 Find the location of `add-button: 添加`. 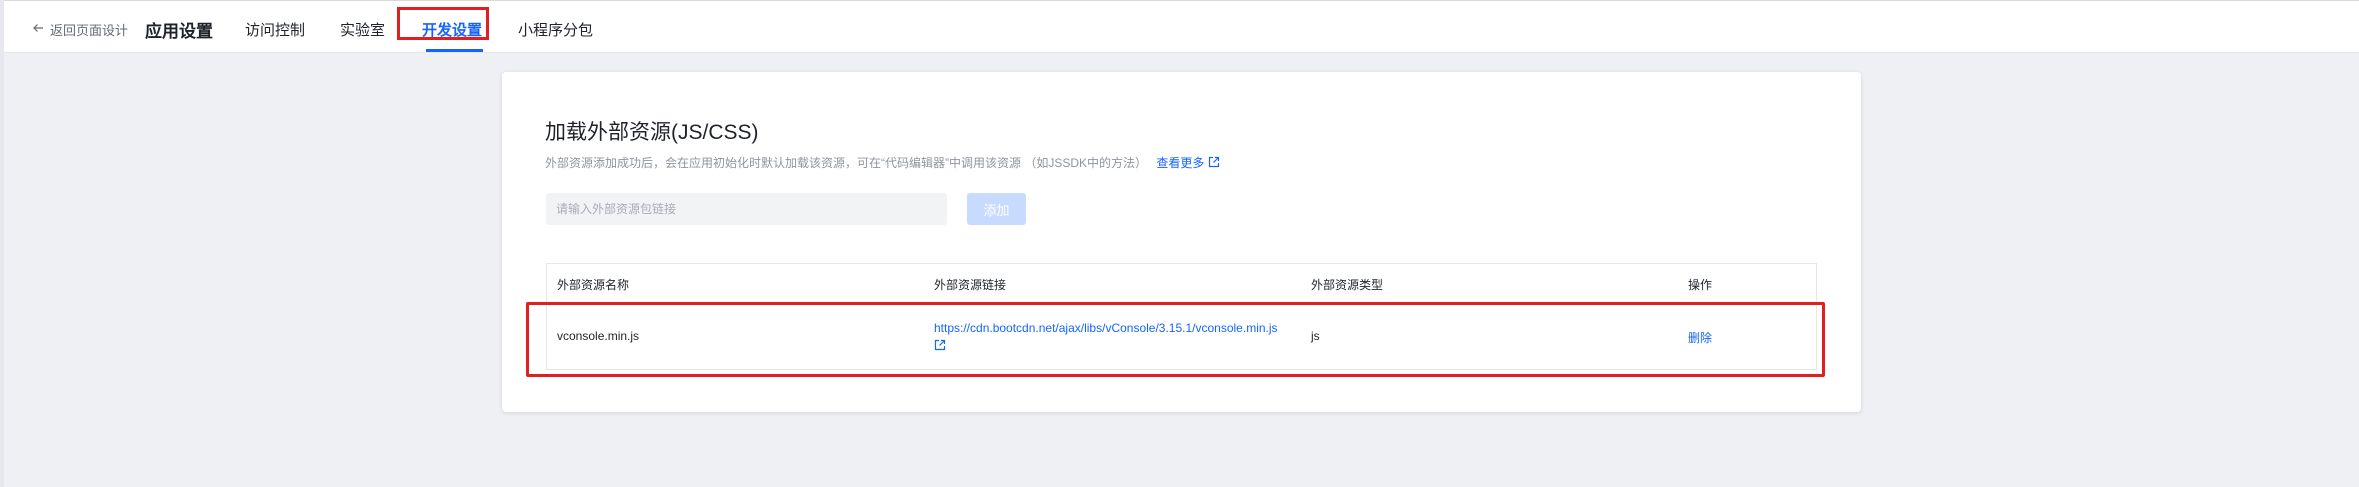

add-button: 添加 is located at coordinates (996, 209).